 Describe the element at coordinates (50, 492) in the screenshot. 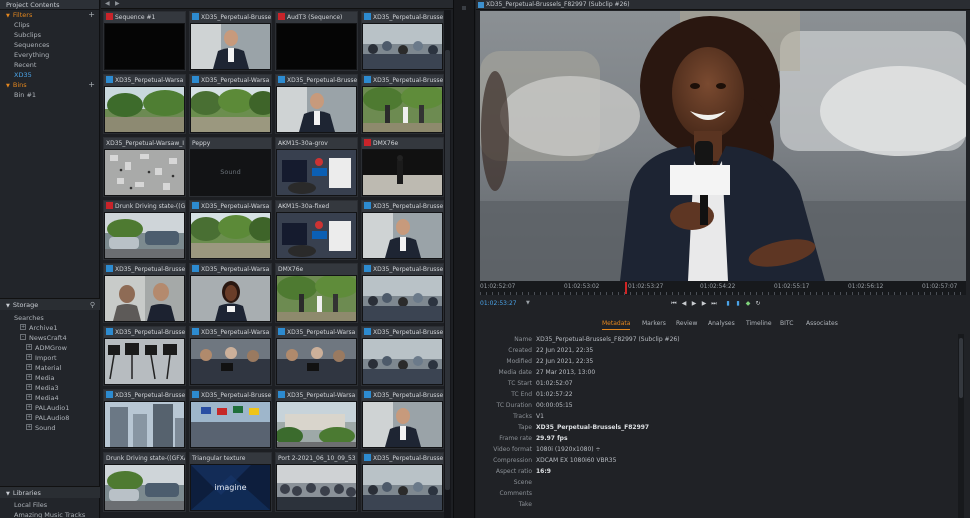

I see `libraries-header: ▼ Libraries` at that location.